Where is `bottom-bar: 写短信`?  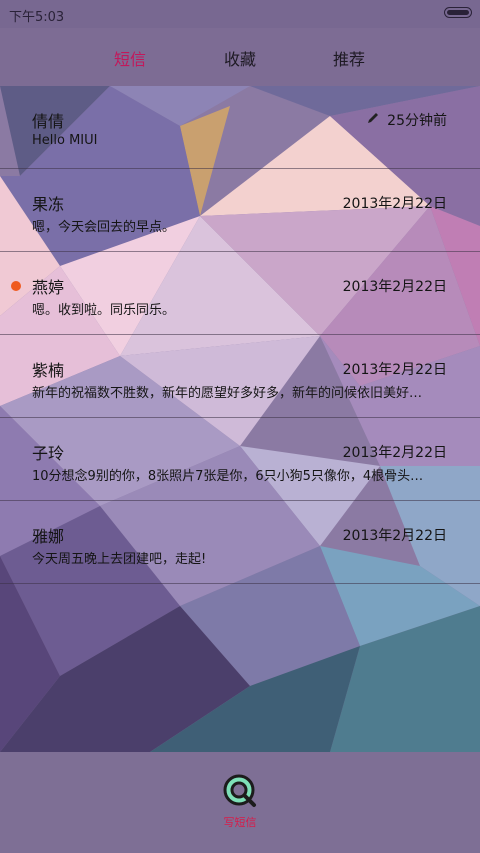 bottom-bar: 写短信 is located at coordinates (240, 802).